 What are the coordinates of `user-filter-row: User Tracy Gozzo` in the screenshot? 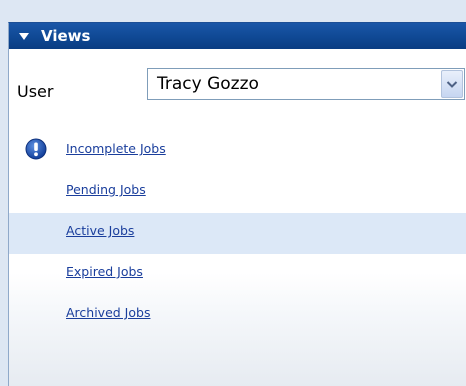 It's located at (237, 82).